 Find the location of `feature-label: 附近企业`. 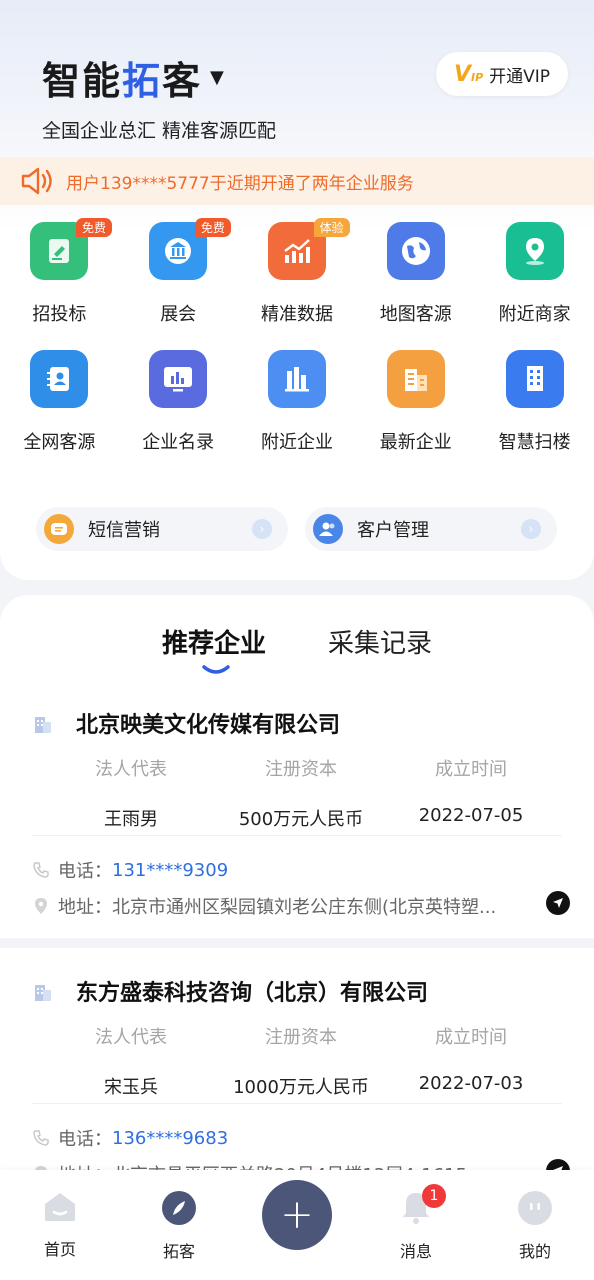

feature-label: 附近企业 is located at coordinates (296, 442).